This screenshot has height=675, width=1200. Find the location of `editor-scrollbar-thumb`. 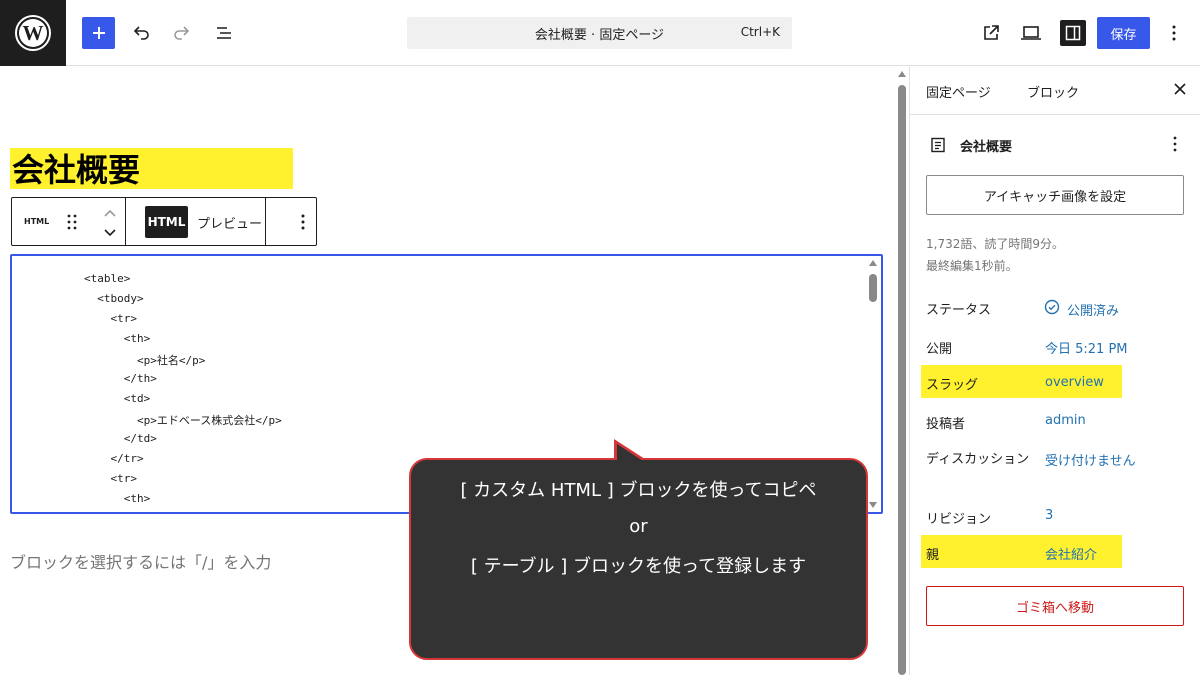

editor-scrollbar-thumb is located at coordinates (902, 380).